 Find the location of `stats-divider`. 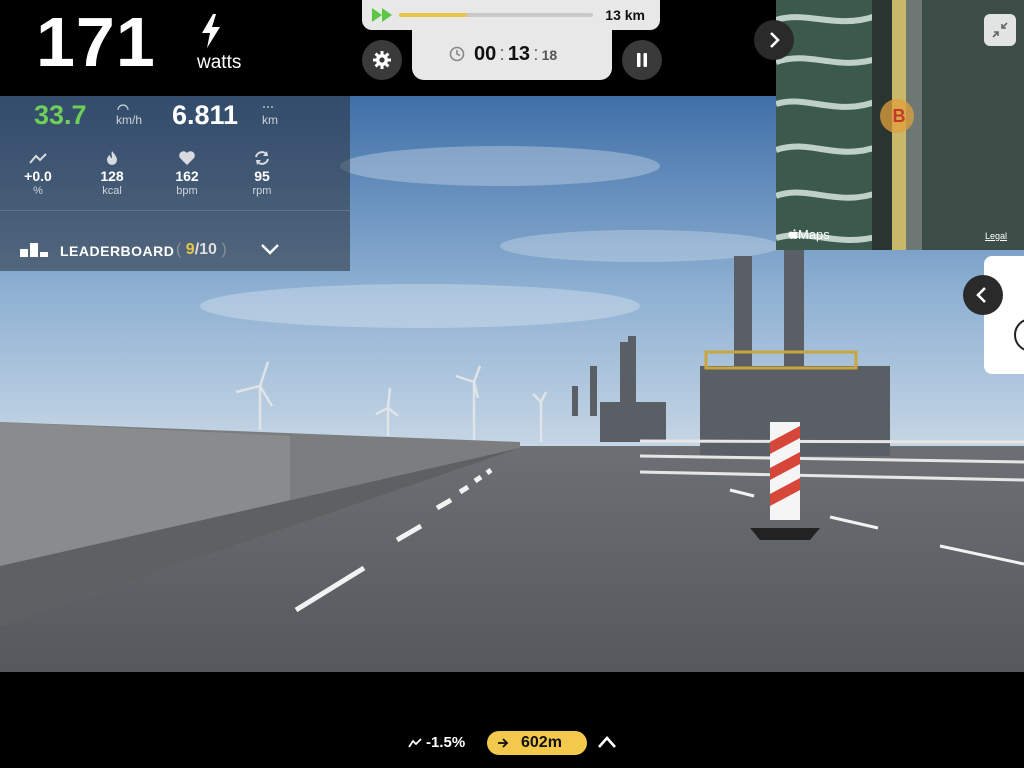

stats-divider is located at coordinates (175, 210).